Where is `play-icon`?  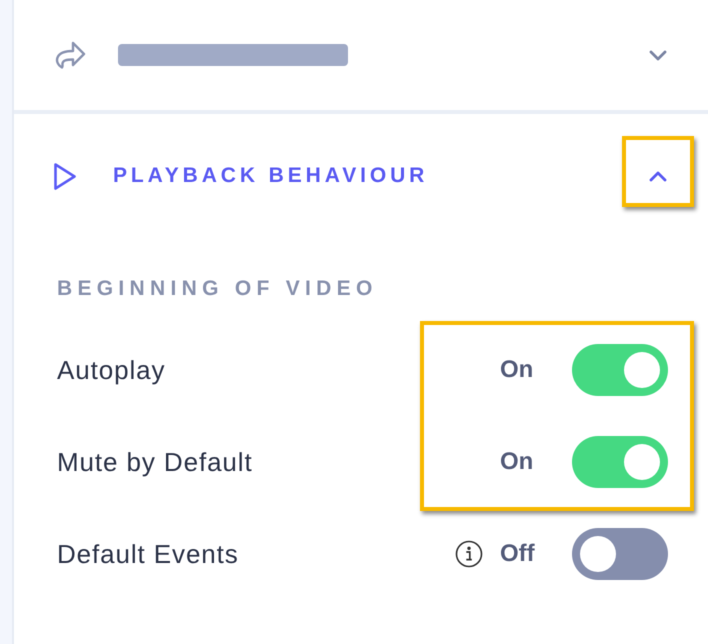 play-icon is located at coordinates (65, 176).